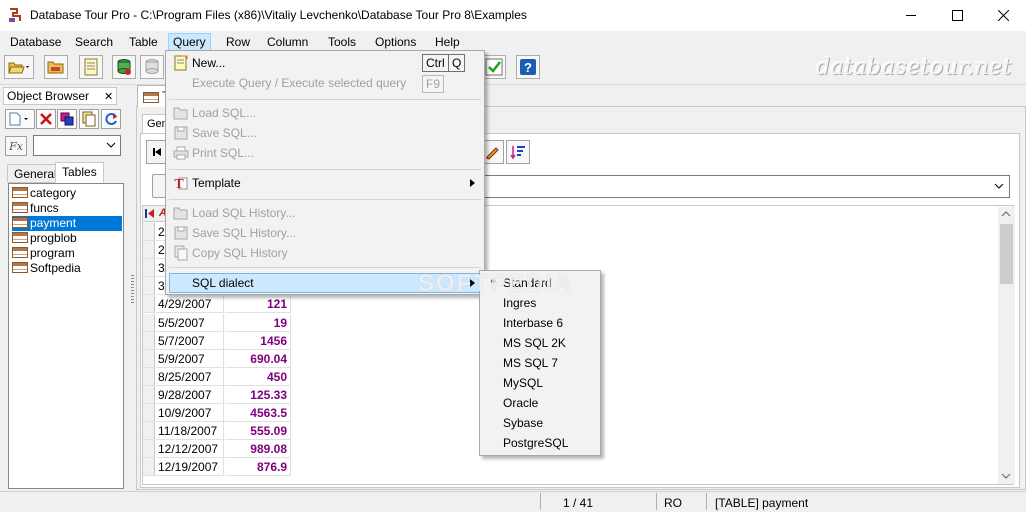 The image size is (1026, 512). I want to click on cell-amount: 555.09, so click(258, 431).